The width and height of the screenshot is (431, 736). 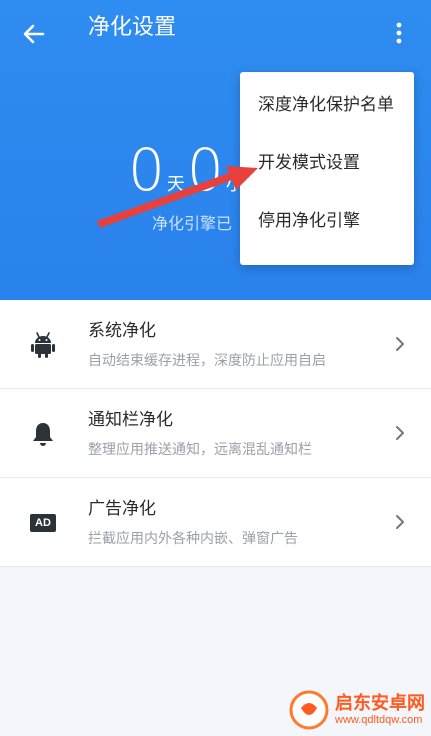 I want to click on watermark-text: 启东安卓网 www.qdltdqw.com, so click(x=380, y=709).